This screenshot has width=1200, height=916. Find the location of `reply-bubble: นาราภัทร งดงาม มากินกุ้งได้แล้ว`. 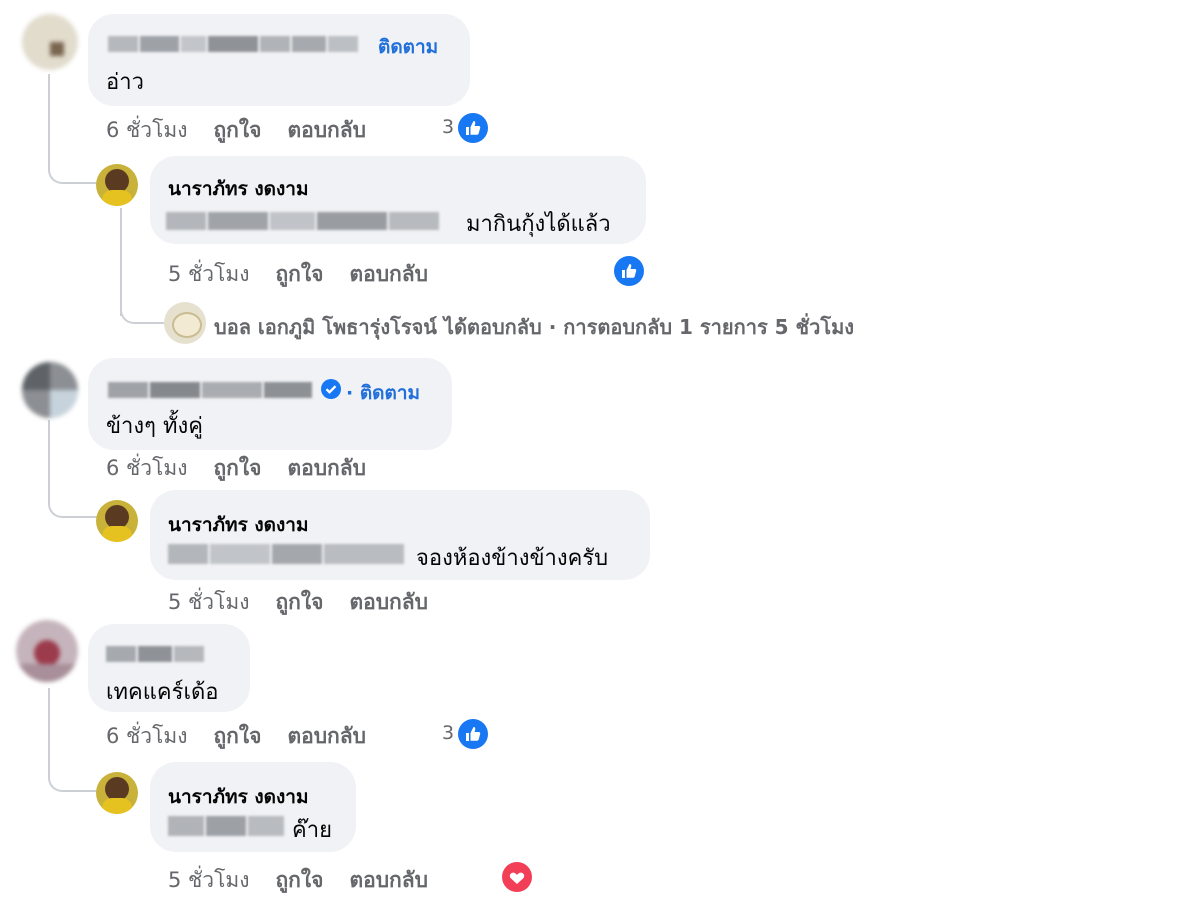

reply-bubble: นาราภัทร งดงาม มากินกุ้งได้แล้ว is located at coordinates (398, 200).